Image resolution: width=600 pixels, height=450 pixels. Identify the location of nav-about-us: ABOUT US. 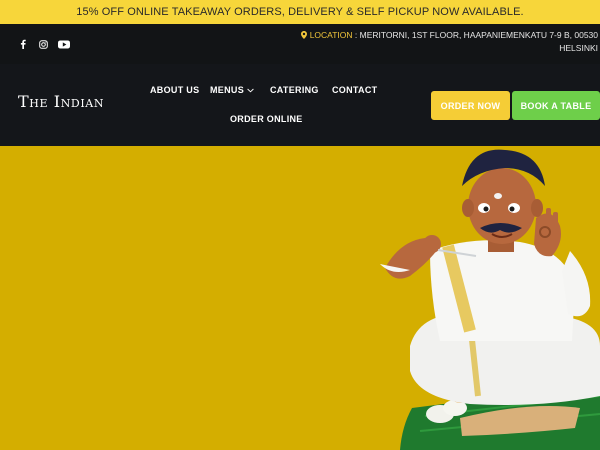
(174, 90).